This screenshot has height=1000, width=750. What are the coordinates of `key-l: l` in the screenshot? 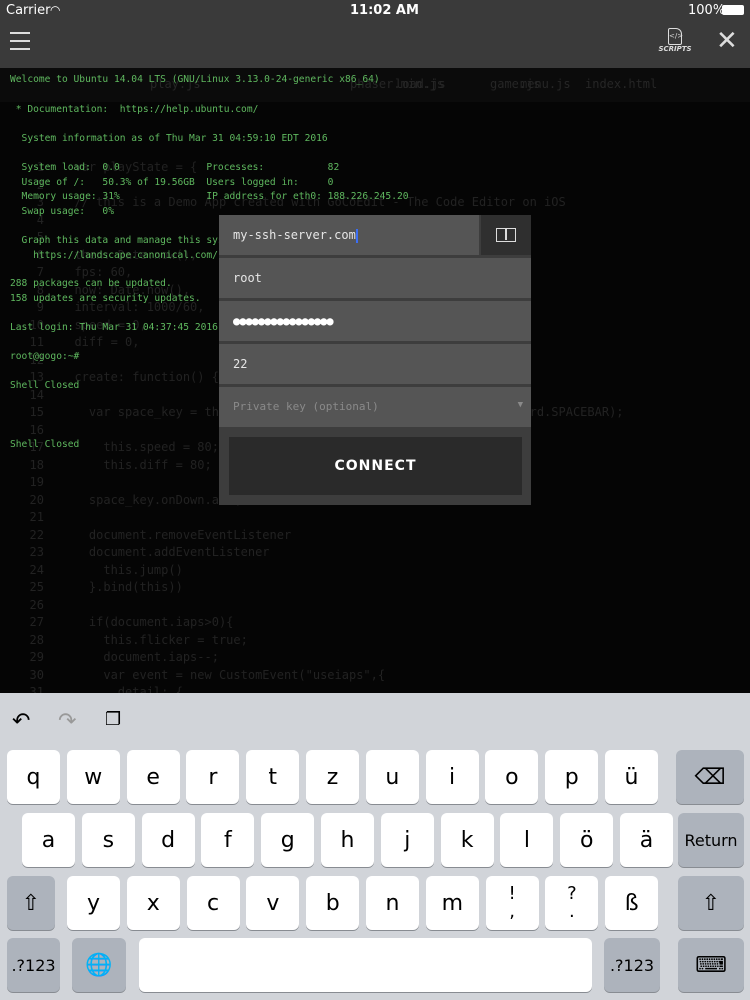 It's located at (527, 840).